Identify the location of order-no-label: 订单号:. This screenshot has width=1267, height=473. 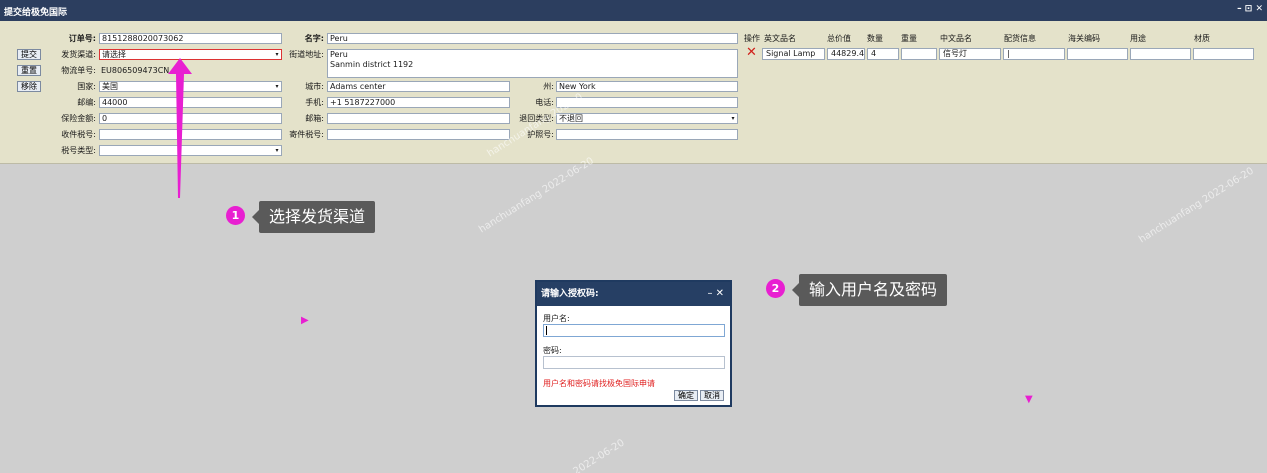
(82, 38).